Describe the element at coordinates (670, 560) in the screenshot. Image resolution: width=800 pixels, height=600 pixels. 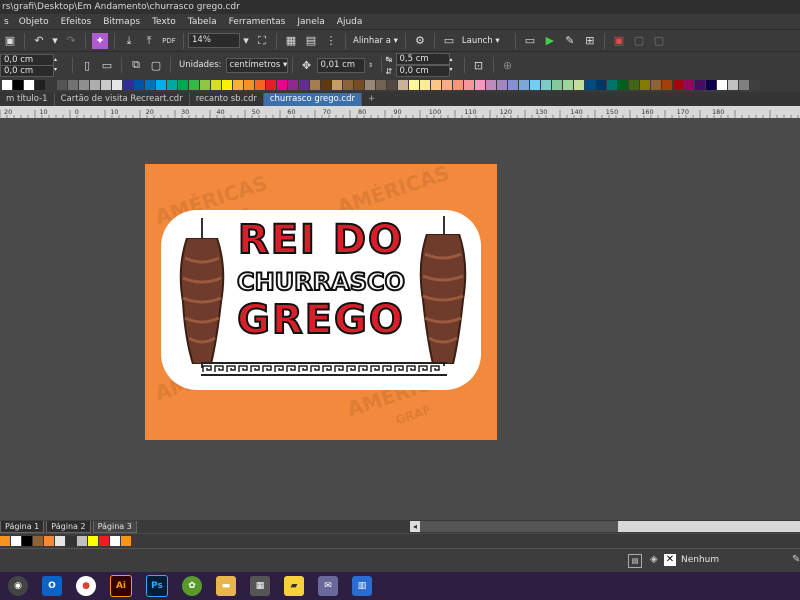
I see `no-fill-icon: ✕` at that location.